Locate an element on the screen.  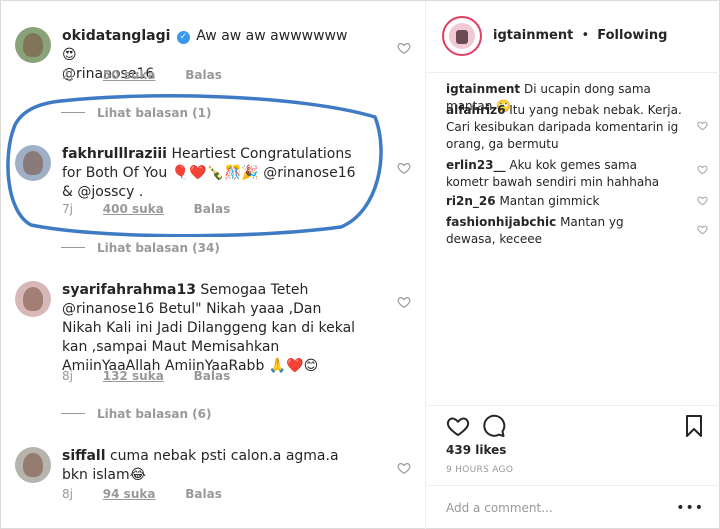
sidebar-comment-username: alfahriz6 is located at coordinates (475, 110).